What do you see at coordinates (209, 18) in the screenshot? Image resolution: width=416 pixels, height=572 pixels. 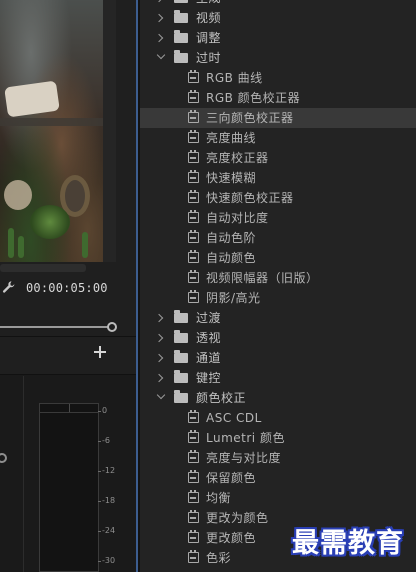 I see `folder-label: 视频` at bounding box center [209, 18].